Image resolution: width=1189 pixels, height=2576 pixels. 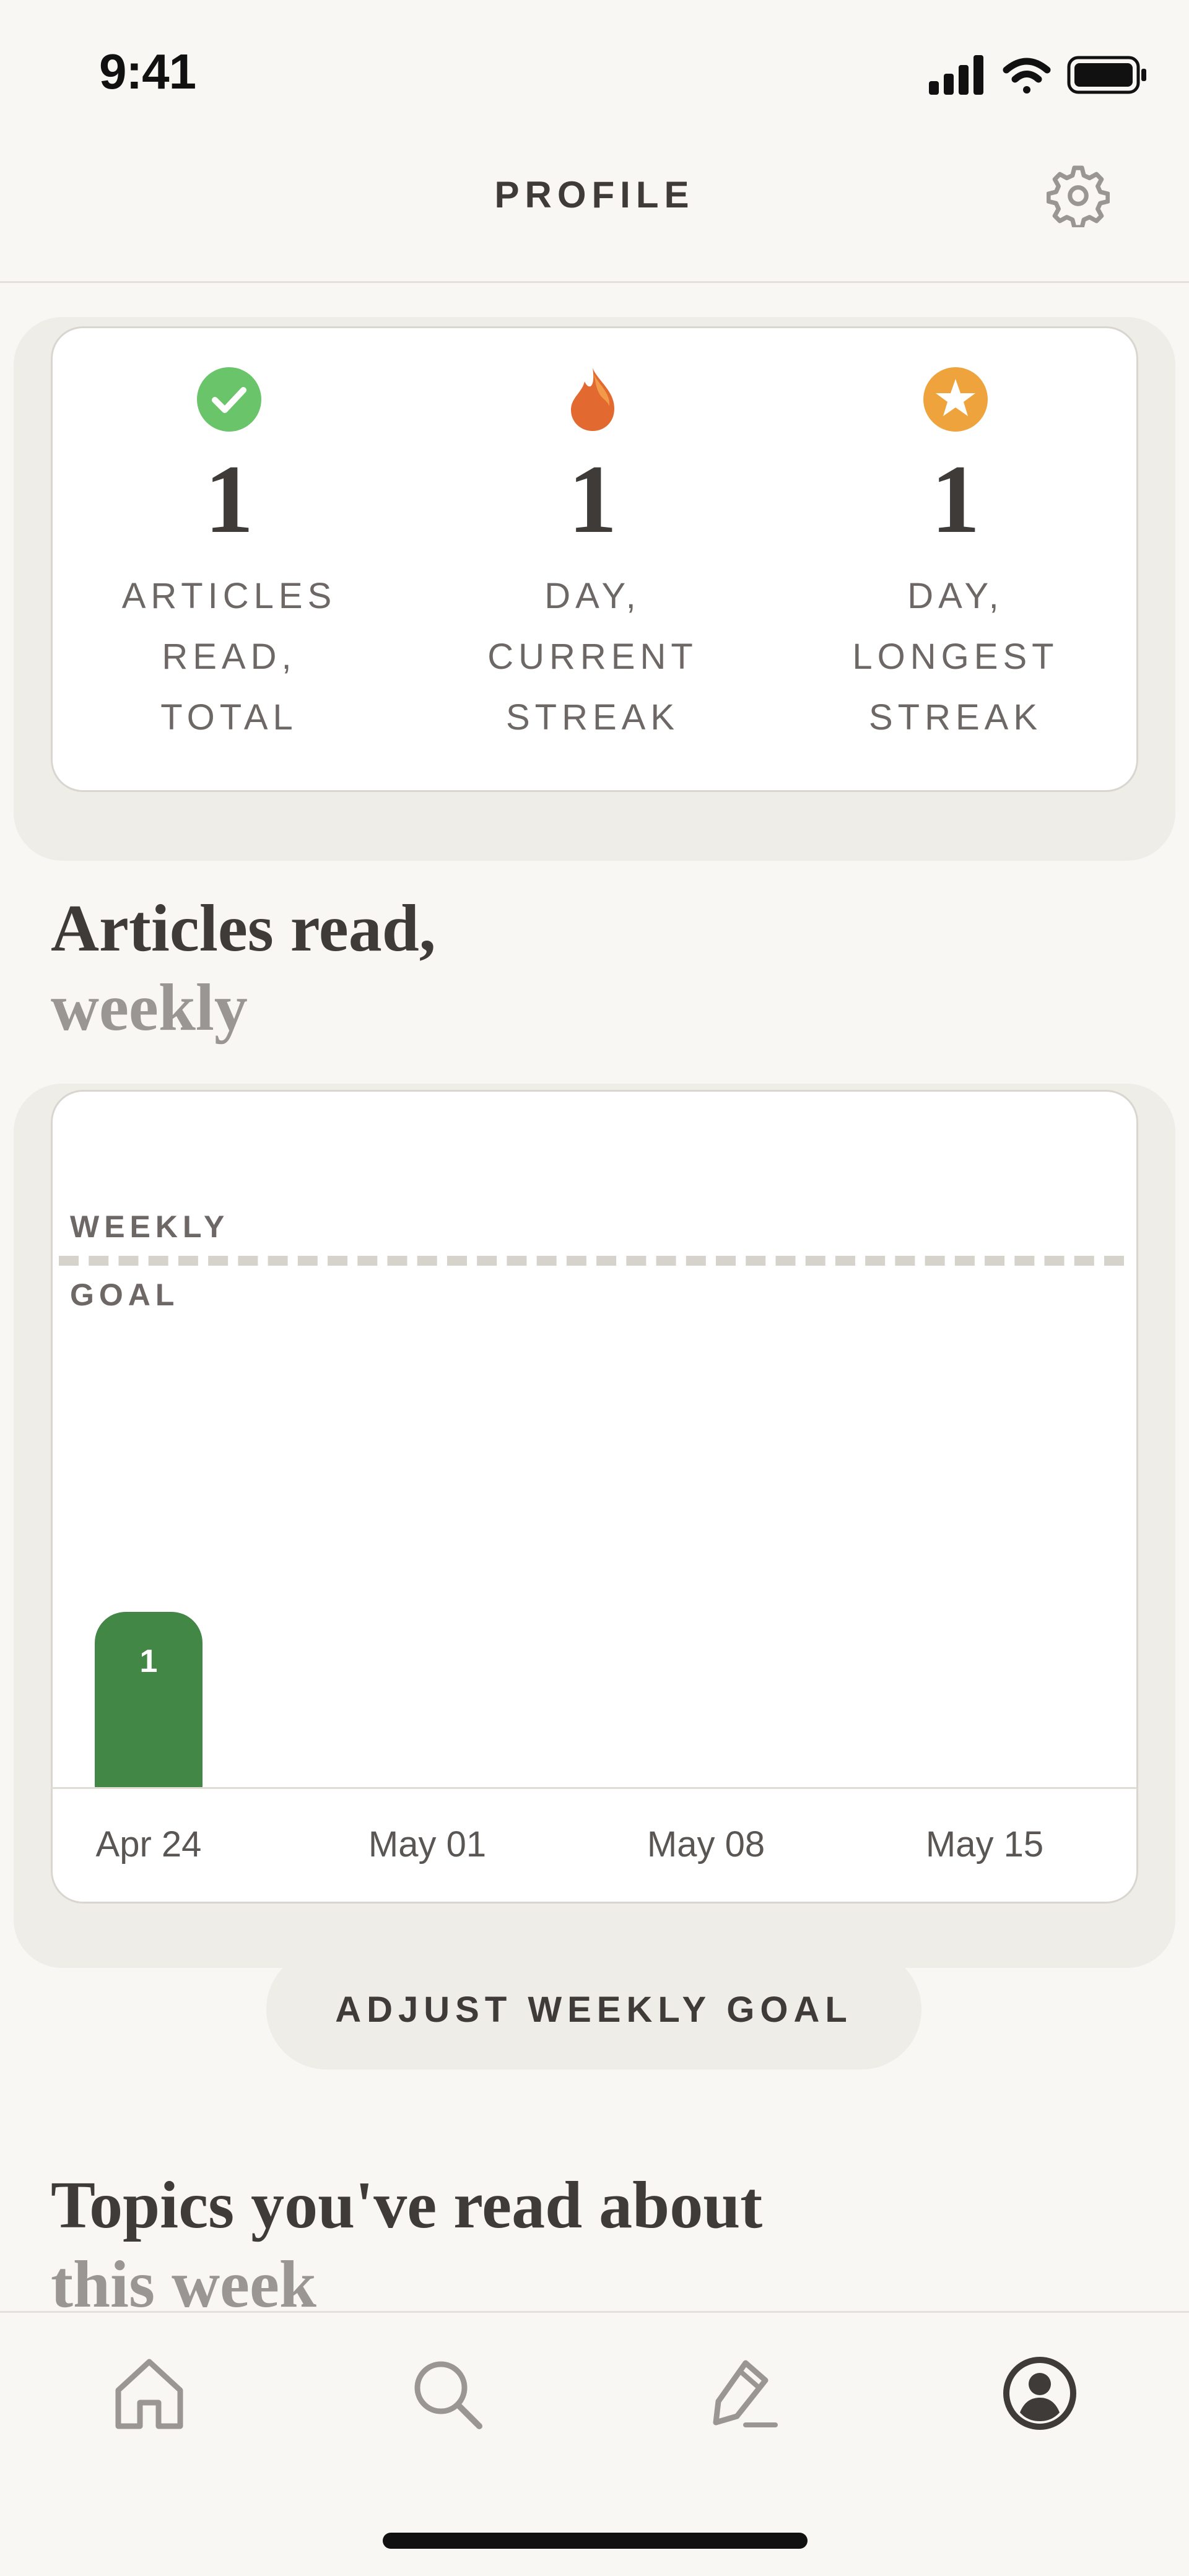 What do you see at coordinates (985, 1844) in the screenshot?
I see `chart-x-tick-label: May 15` at bounding box center [985, 1844].